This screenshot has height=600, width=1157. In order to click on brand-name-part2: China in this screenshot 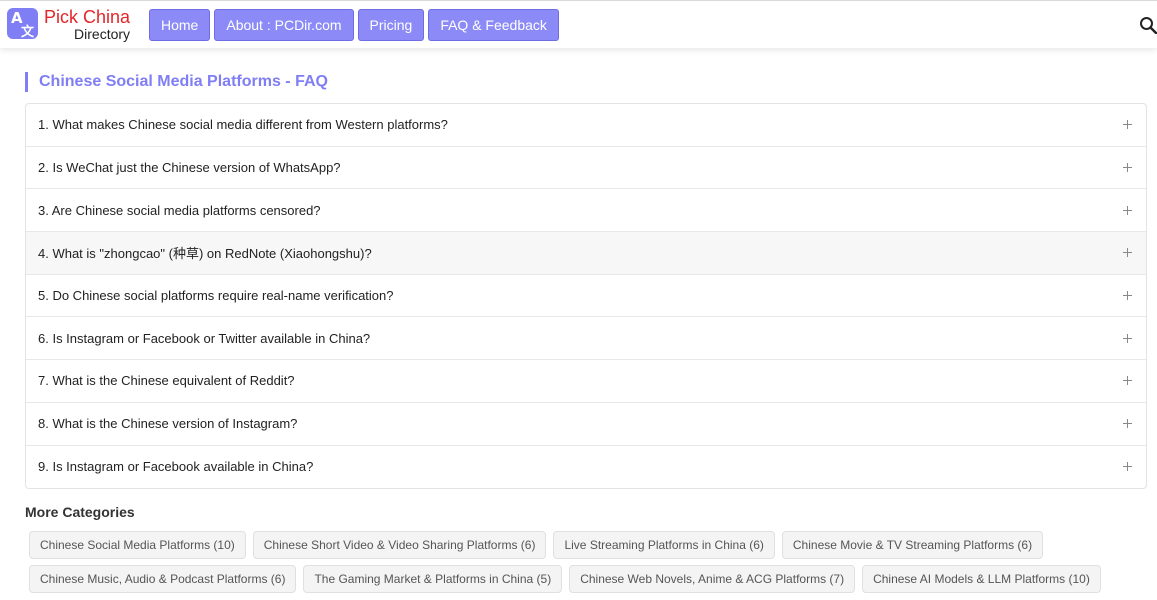, I will do `click(107, 17)`.